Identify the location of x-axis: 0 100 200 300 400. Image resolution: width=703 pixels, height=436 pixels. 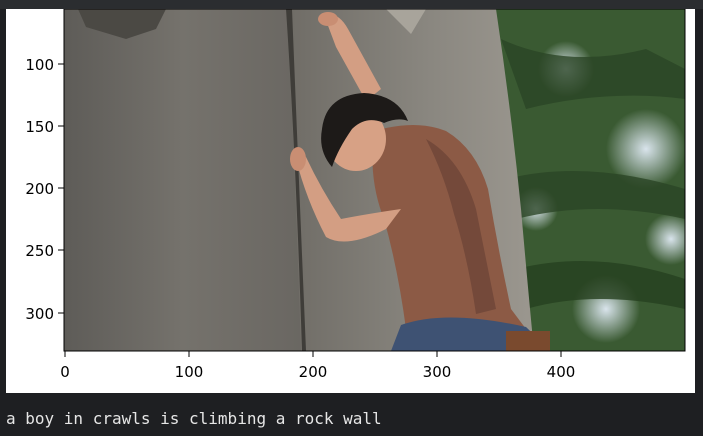
(317, 366).